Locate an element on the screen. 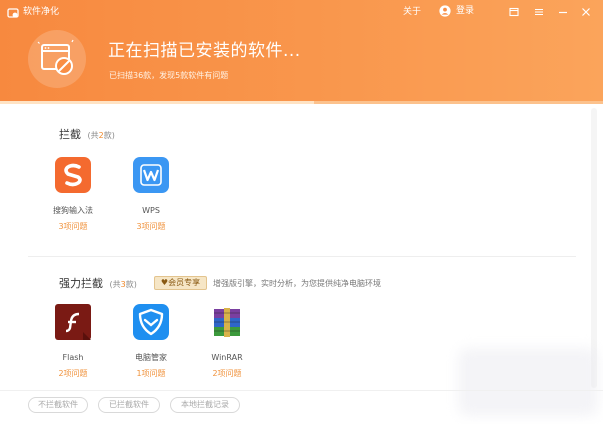 This screenshot has height=424, width=603. skin-icon is located at coordinates (514, 12).